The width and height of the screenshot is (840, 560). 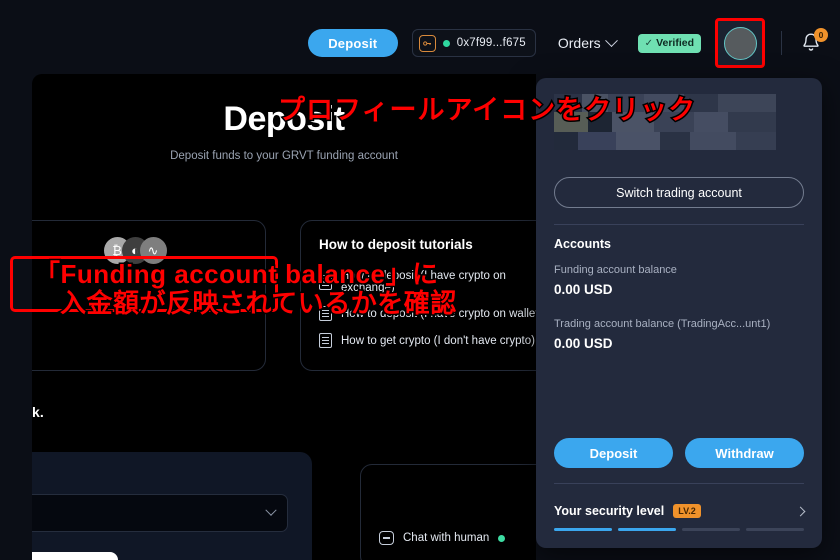 I want to click on help-card: Still facing problems? Chat with human, so click(x=448, y=512).